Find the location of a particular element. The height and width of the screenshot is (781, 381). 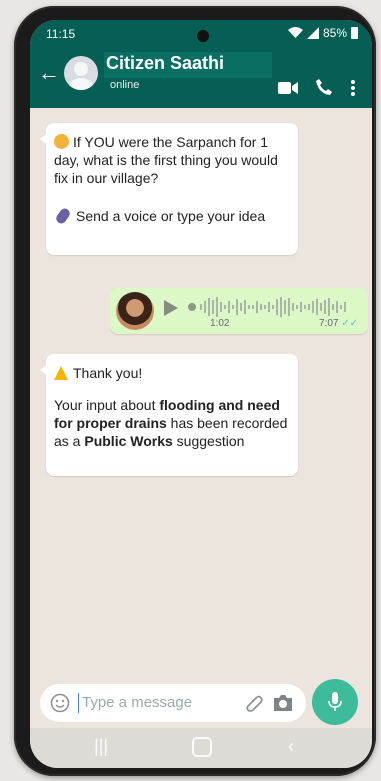

voice-timestamp: 7:07 ✓✓ is located at coordinates (338, 323).